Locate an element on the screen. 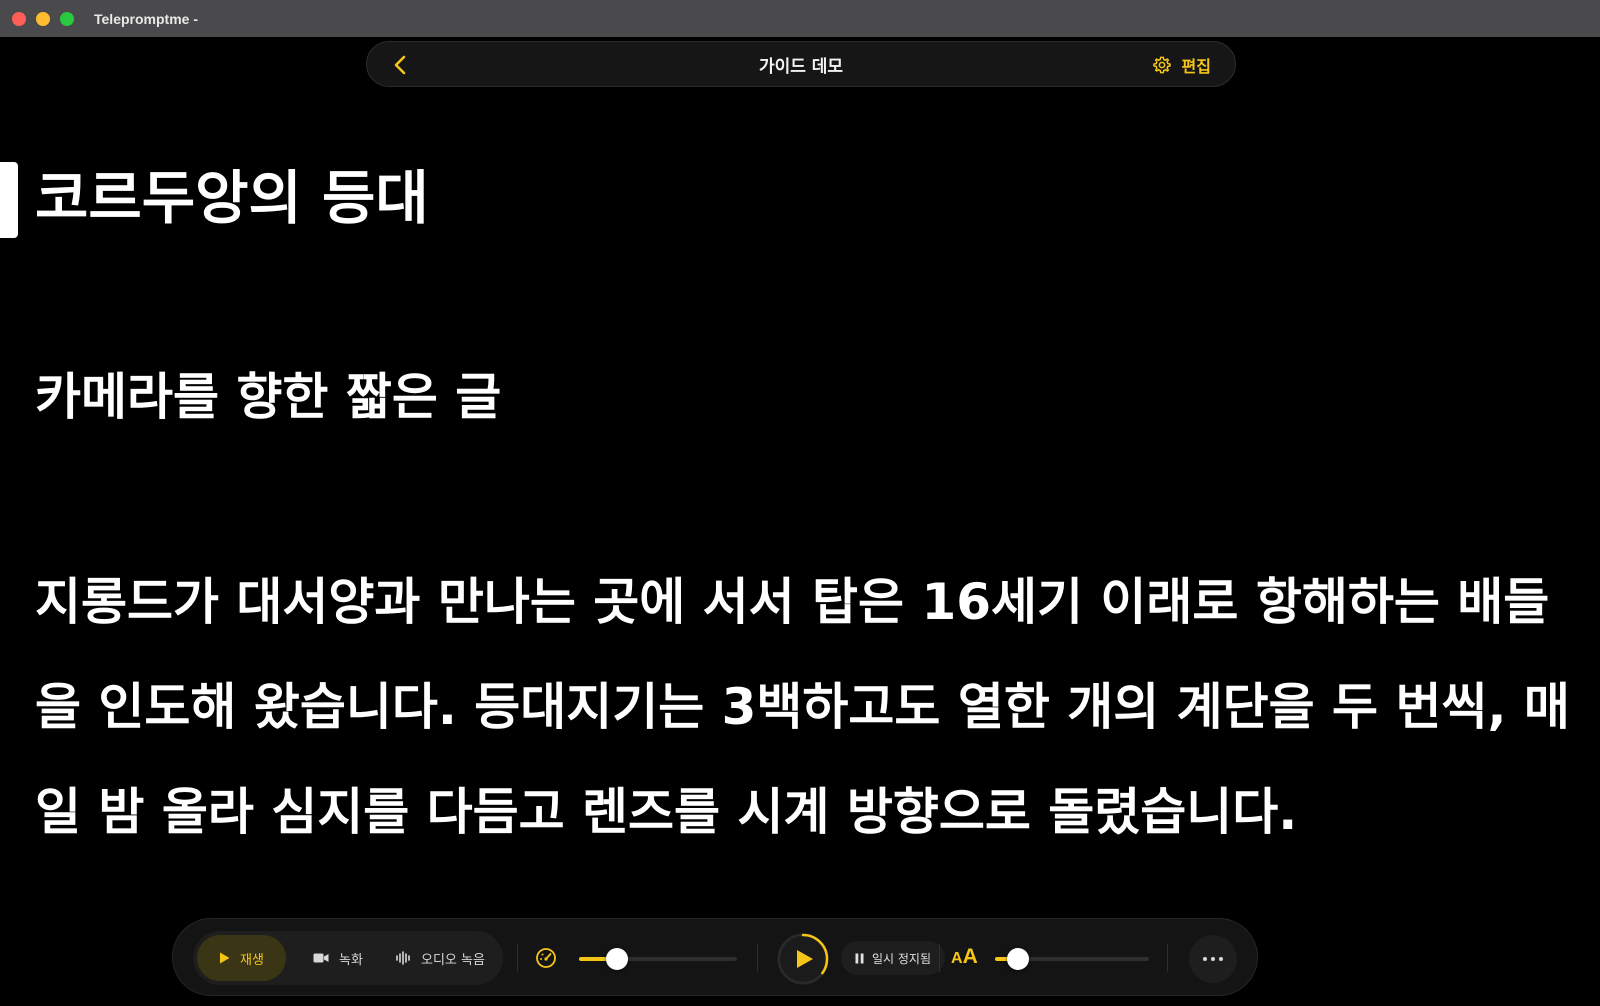  script-title: 가이드 데모 is located at coordinates (801, 66).